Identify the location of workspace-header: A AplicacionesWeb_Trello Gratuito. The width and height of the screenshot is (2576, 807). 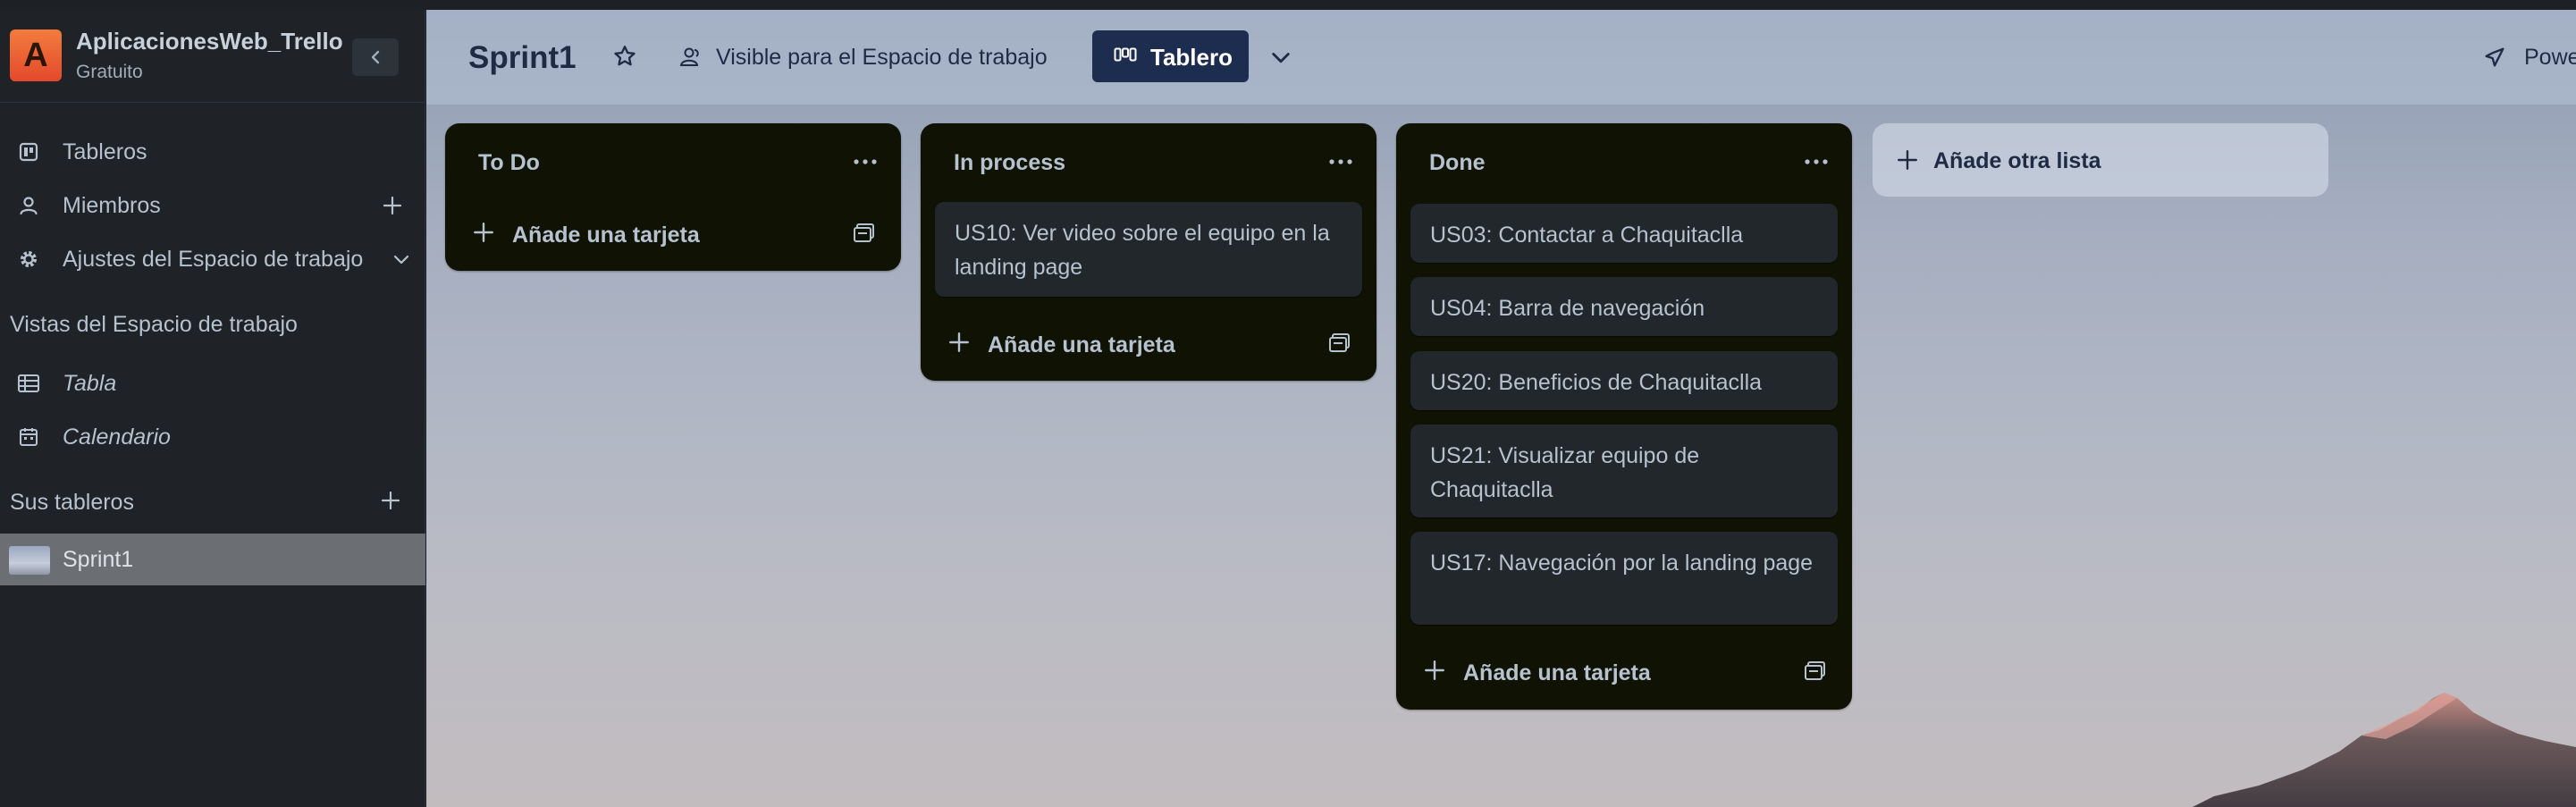
(213, 56).